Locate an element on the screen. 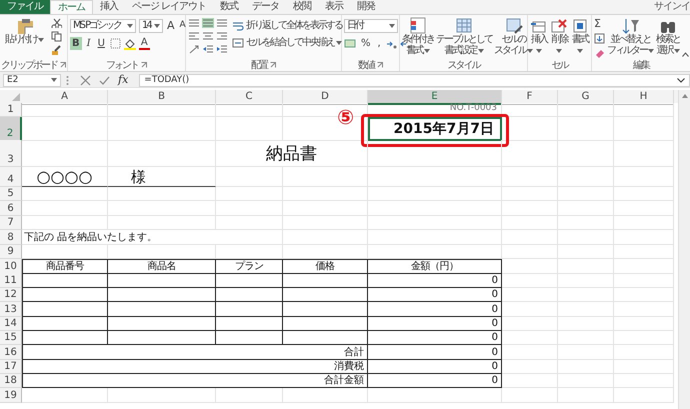 This screenshot has height=409, width=690. collapse-ribbon-icon is located at coordinates (685, 54).